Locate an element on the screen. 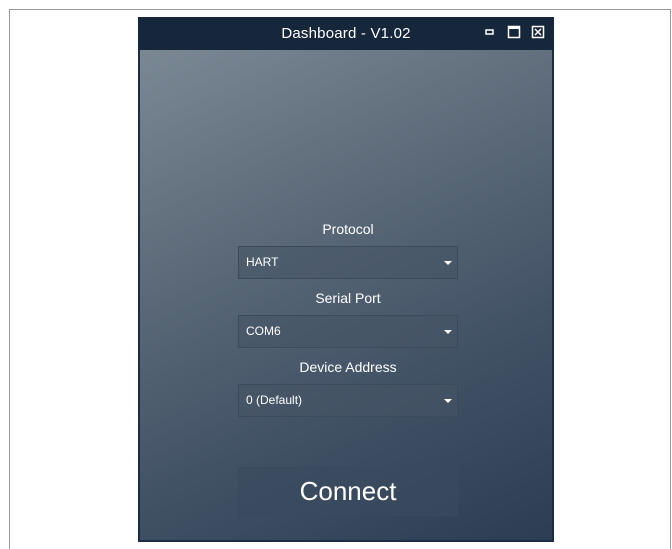 The height and width of the screenshot is (549, 672). connect-button: Connect is located at coordinates (348, 491).